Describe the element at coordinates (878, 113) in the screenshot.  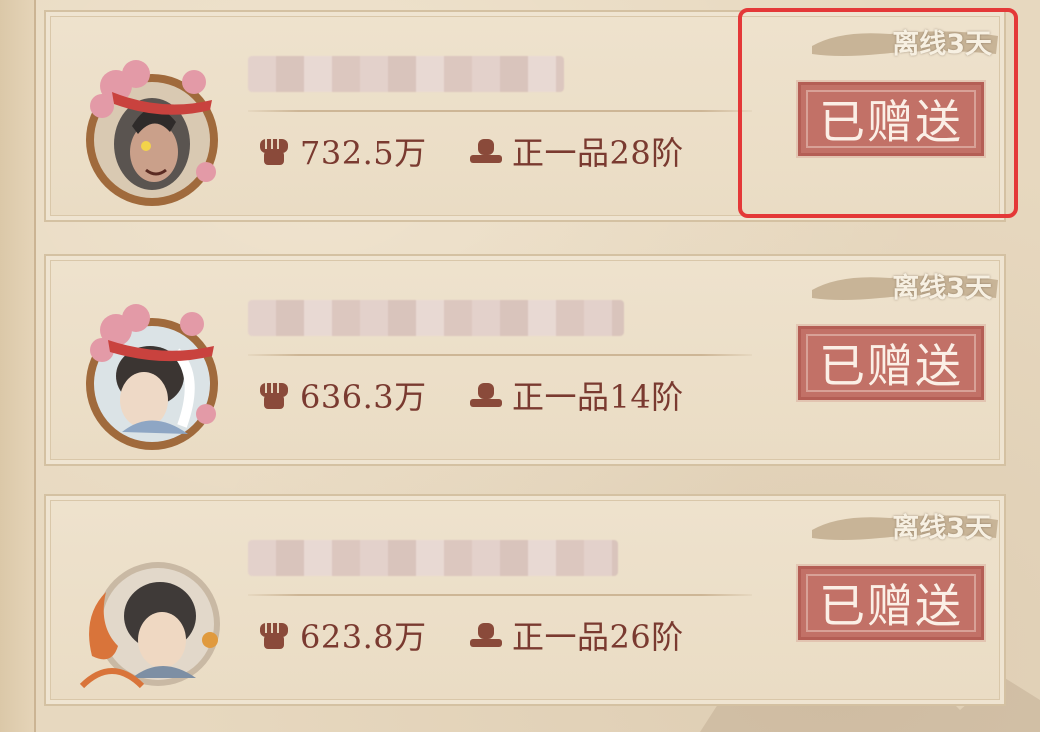
I see `highlight-annotation-box` at that location.